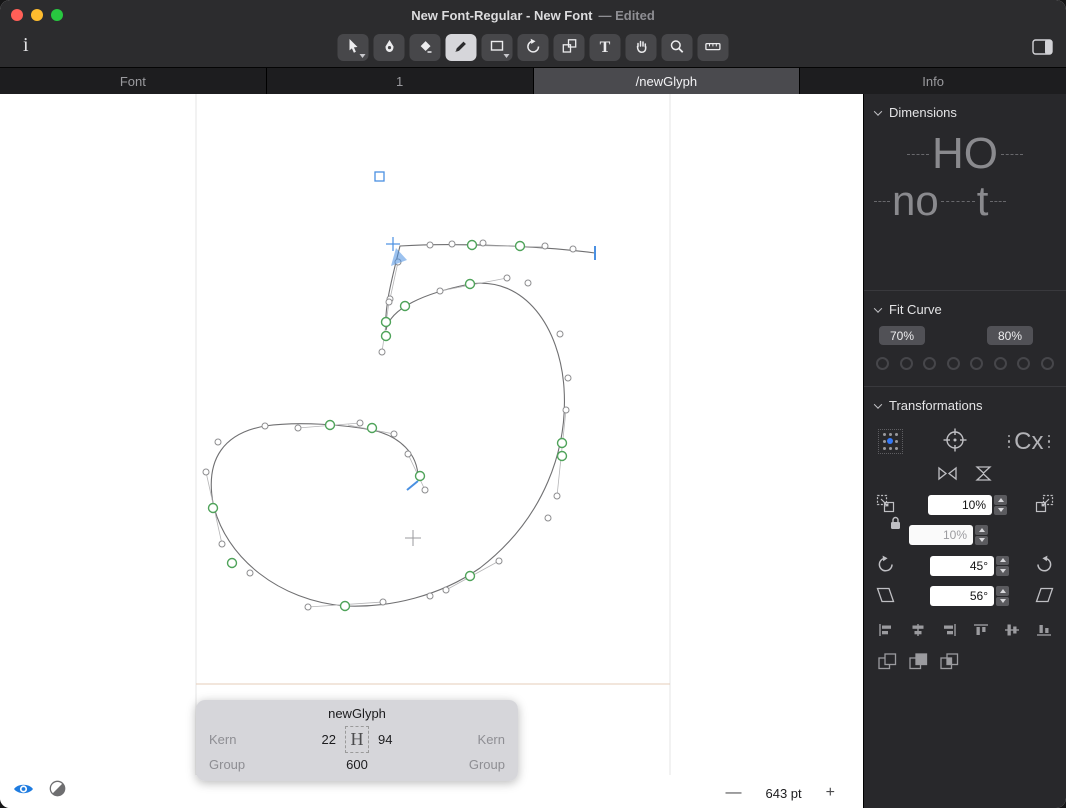 The image size is (1066, 808). I want to click on zoom-tool, so click(677, 47).